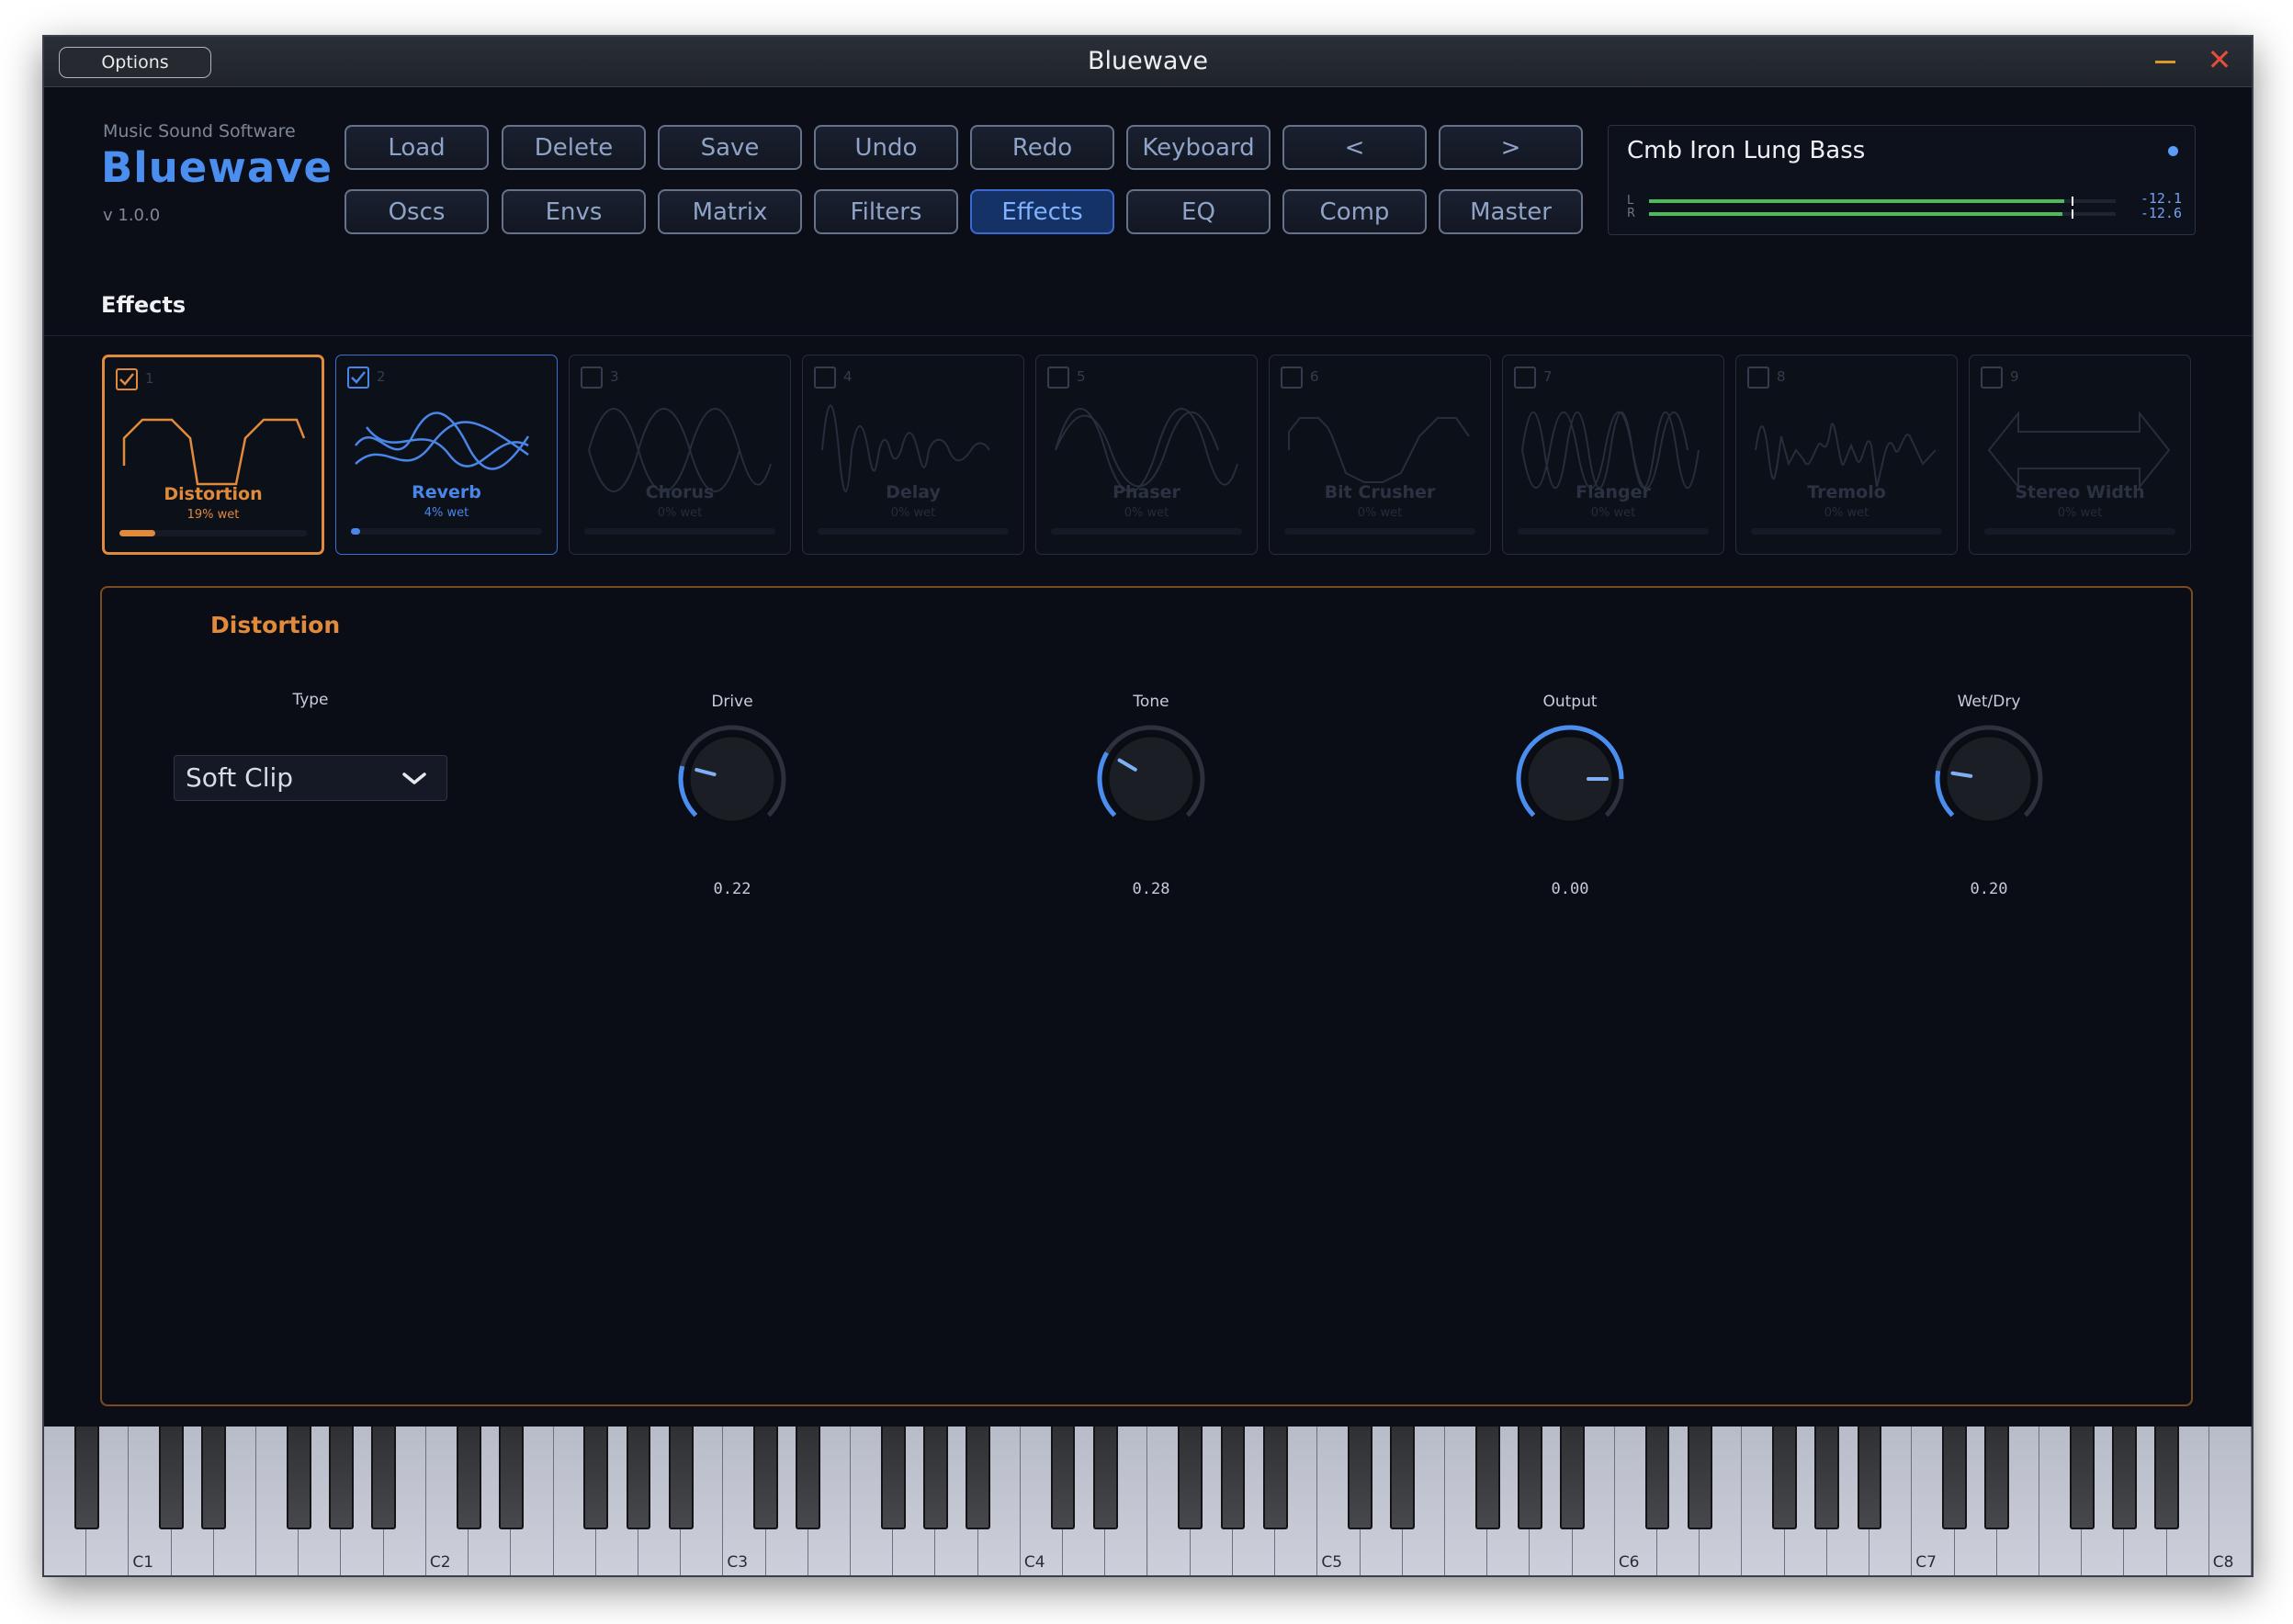 The width and height of the screenshot is (2293, 1624). What do you see at coordinates (1613, 455) in the screenshot?
I see `effect-slot-flanger: 7 Flanger 0% wet` at bounding box center [1613, 455].